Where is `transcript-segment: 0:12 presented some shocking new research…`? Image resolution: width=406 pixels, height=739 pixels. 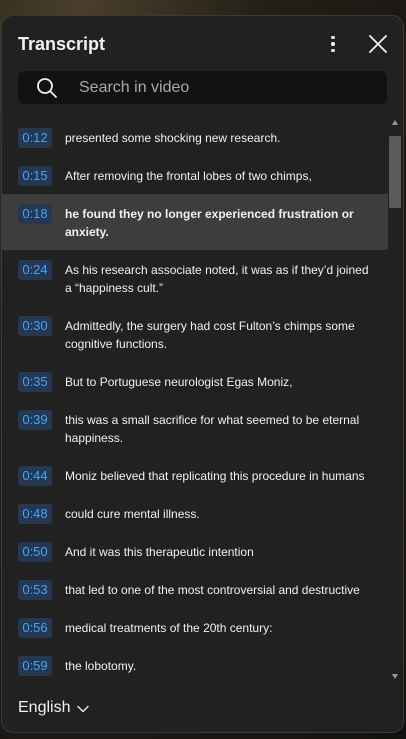
transcript-segment: 0:12 presented some shocking new research… is located at coordinates (195, 138).